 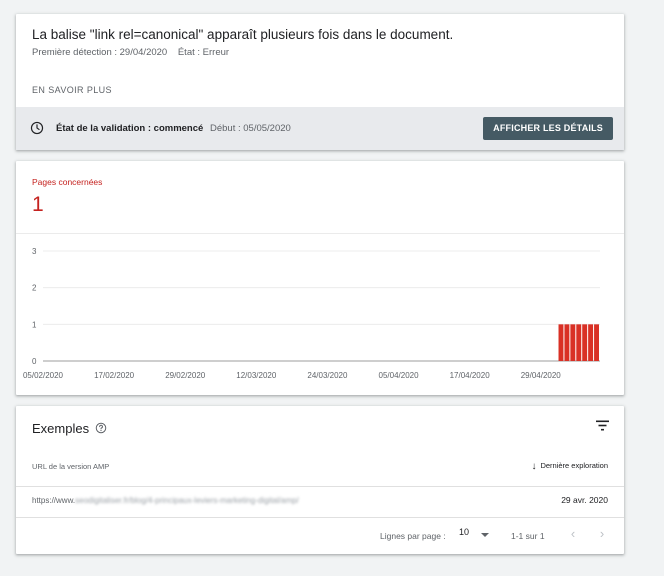 I want to click on x-tick-label: 17/02/2020, so click(x=114, y=375).